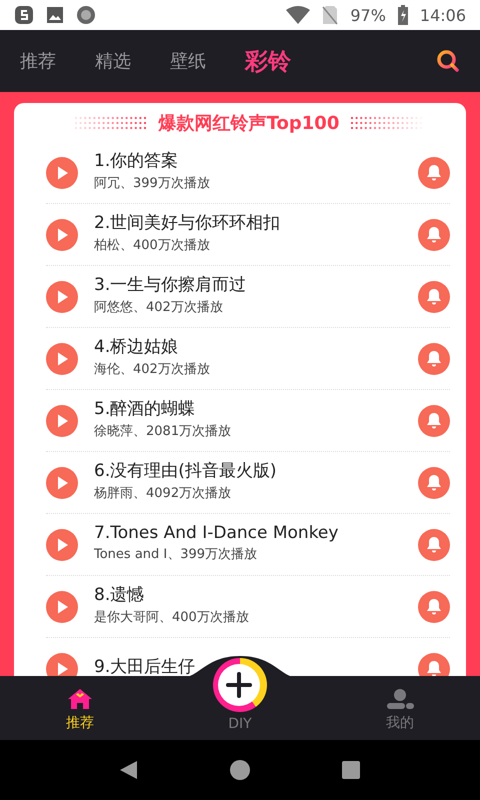 This screenshot has height=800, width=480. I want to click on song-artist-plays: 阿冗、399万次播放, so click(152, 183).